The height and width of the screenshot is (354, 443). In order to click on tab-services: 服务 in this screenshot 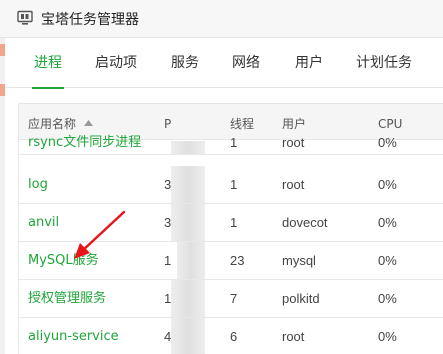, I will do `click(185, 63)`.